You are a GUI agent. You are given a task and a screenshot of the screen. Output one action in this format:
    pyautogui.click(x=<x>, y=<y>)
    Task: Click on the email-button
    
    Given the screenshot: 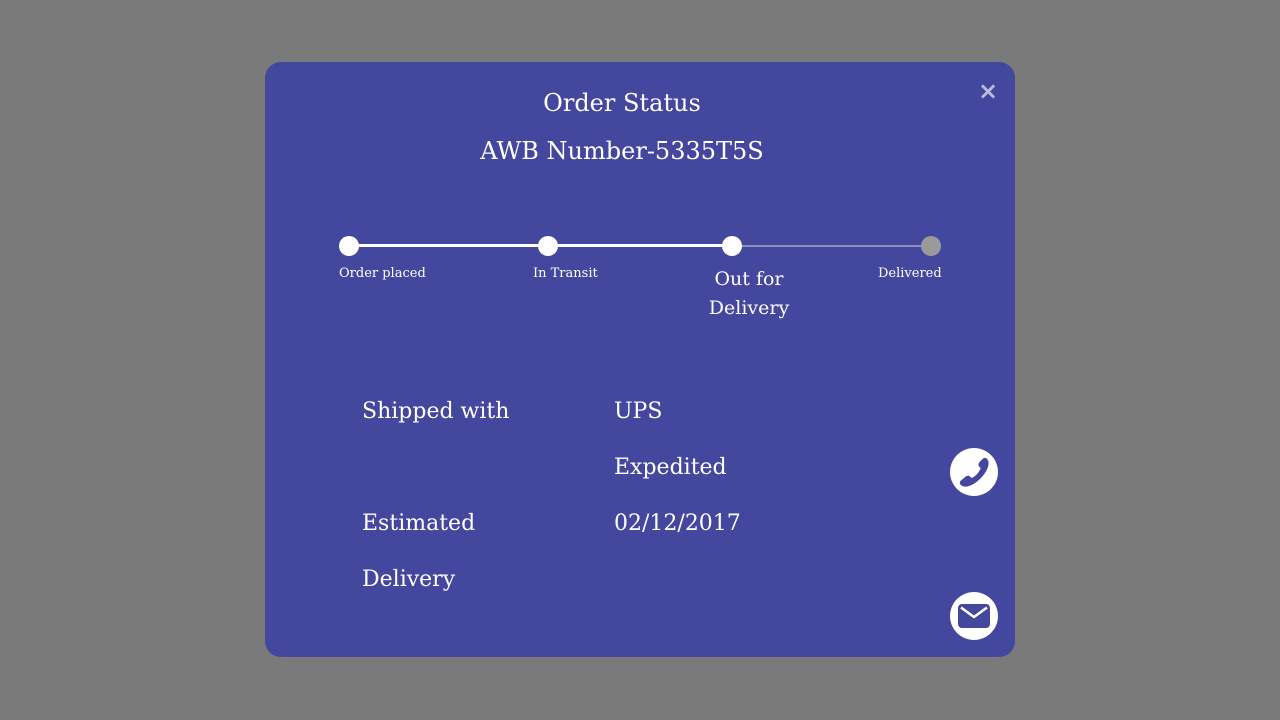 What is the action you would take?
    pyautogui.click(x=974, y=616)
    